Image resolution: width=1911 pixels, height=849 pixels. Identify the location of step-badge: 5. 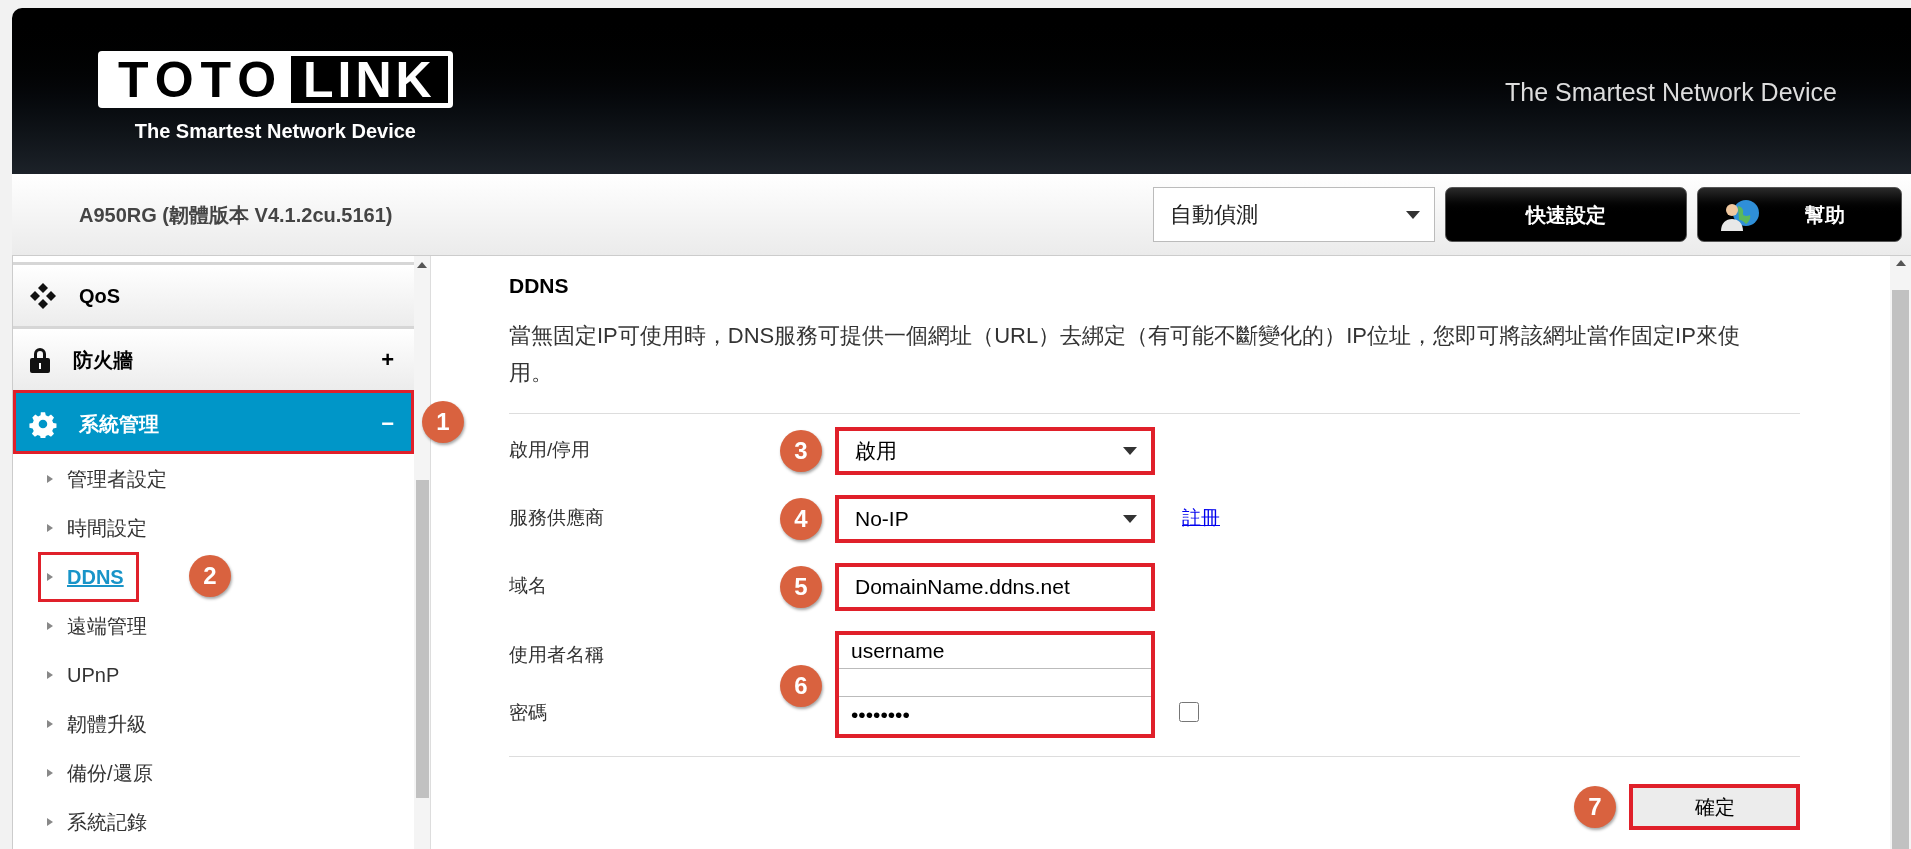
(801, 586).